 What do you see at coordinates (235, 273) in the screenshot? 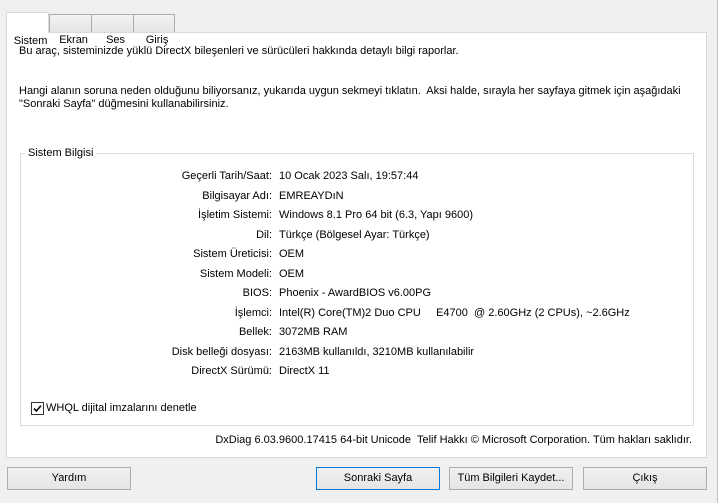
I see `info-label: Sistem Modeli:` at bounding box center [235, 273].